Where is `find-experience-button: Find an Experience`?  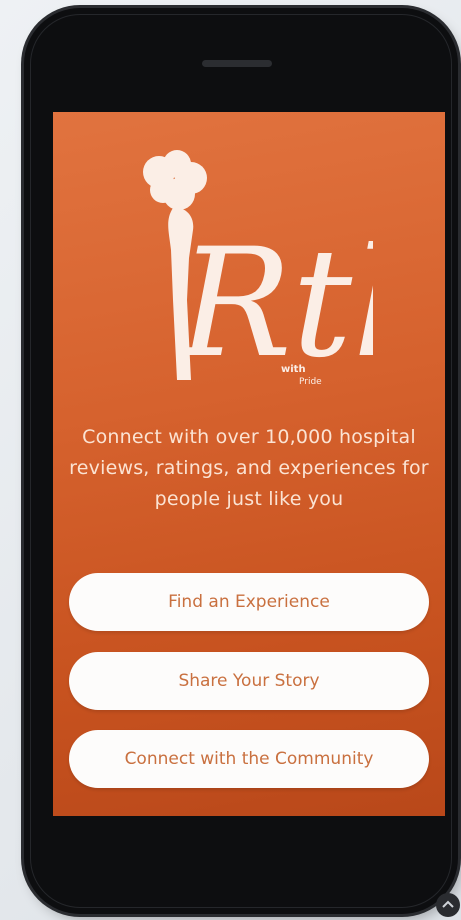
find-experience-button: Find an Experience is located at coordinates (249, 602).